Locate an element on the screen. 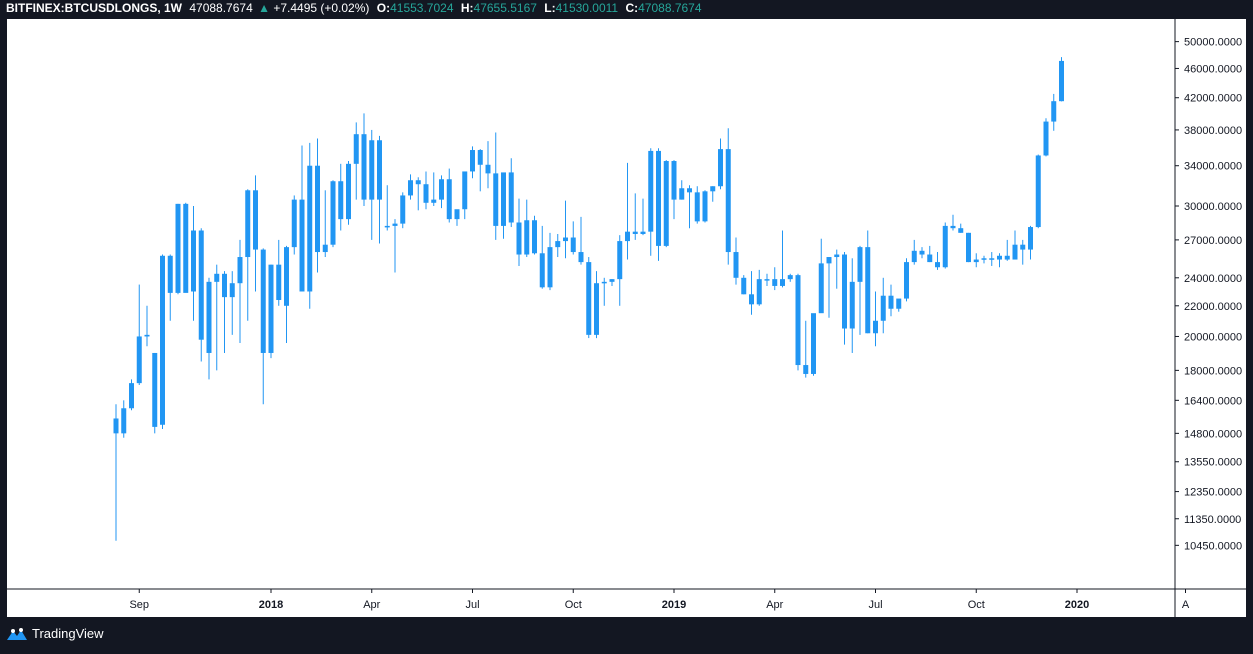 This screenshot has height=654, width=1253. y-tick-label: 14800.0000 is located at coordinates (1213, 434).